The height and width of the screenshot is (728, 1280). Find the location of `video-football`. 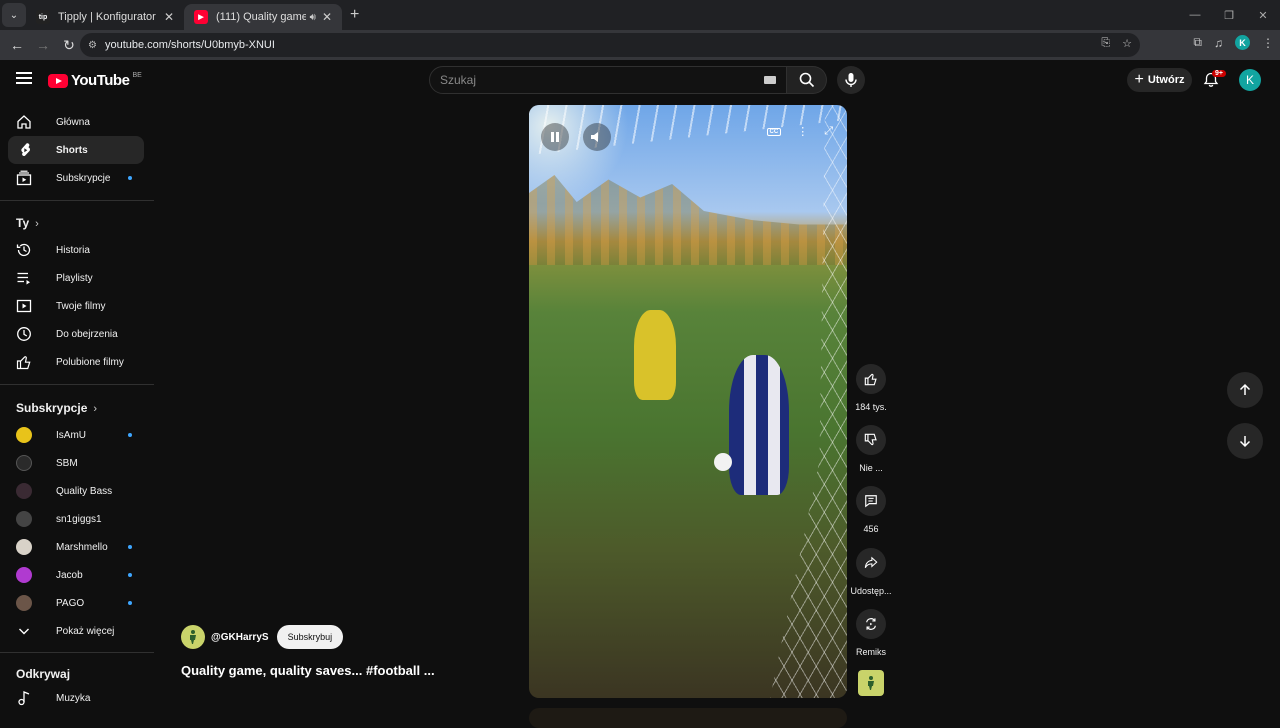

video-football is located at coordinates (723, 462).